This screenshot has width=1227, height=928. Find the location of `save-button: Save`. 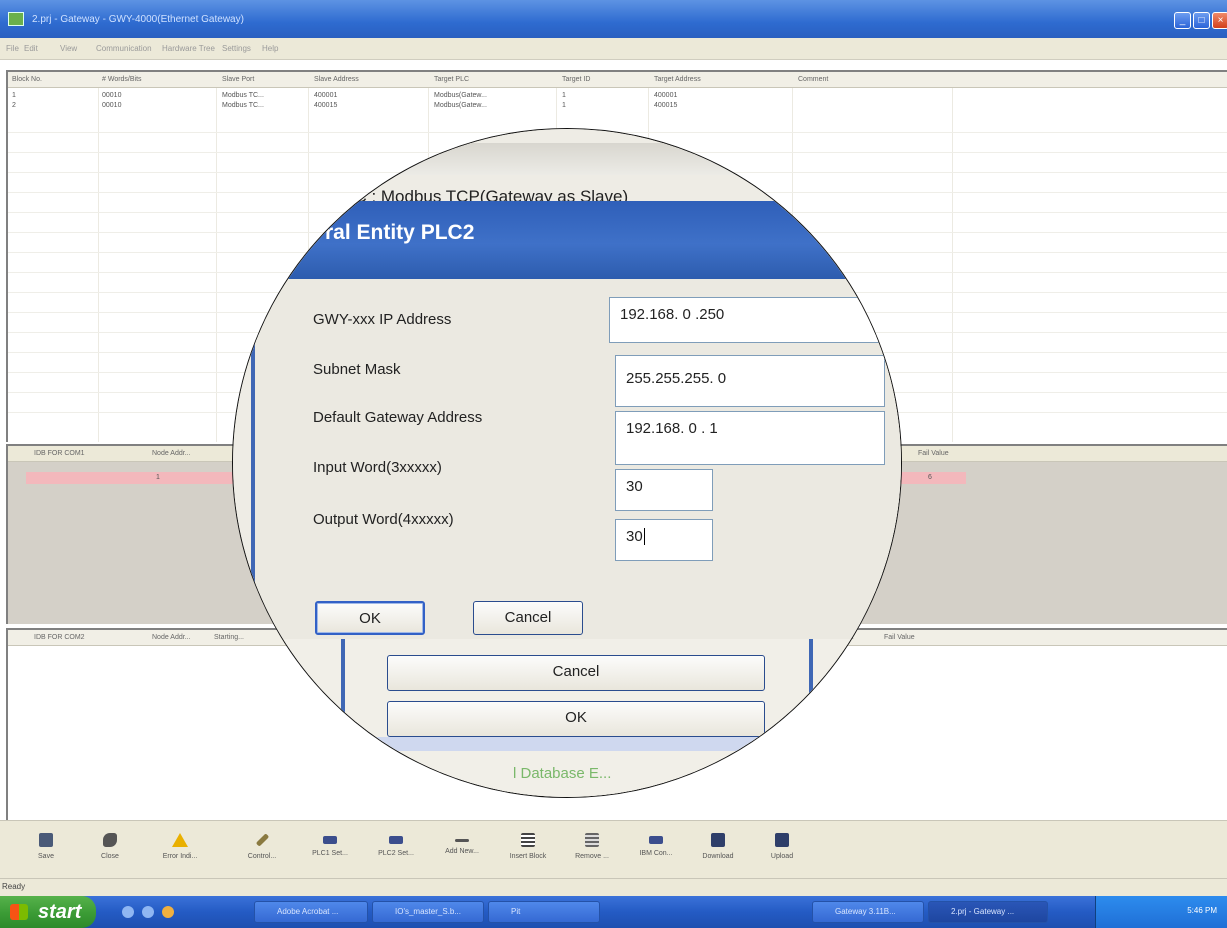

save-button: Save is located at coordinates (46, 846).